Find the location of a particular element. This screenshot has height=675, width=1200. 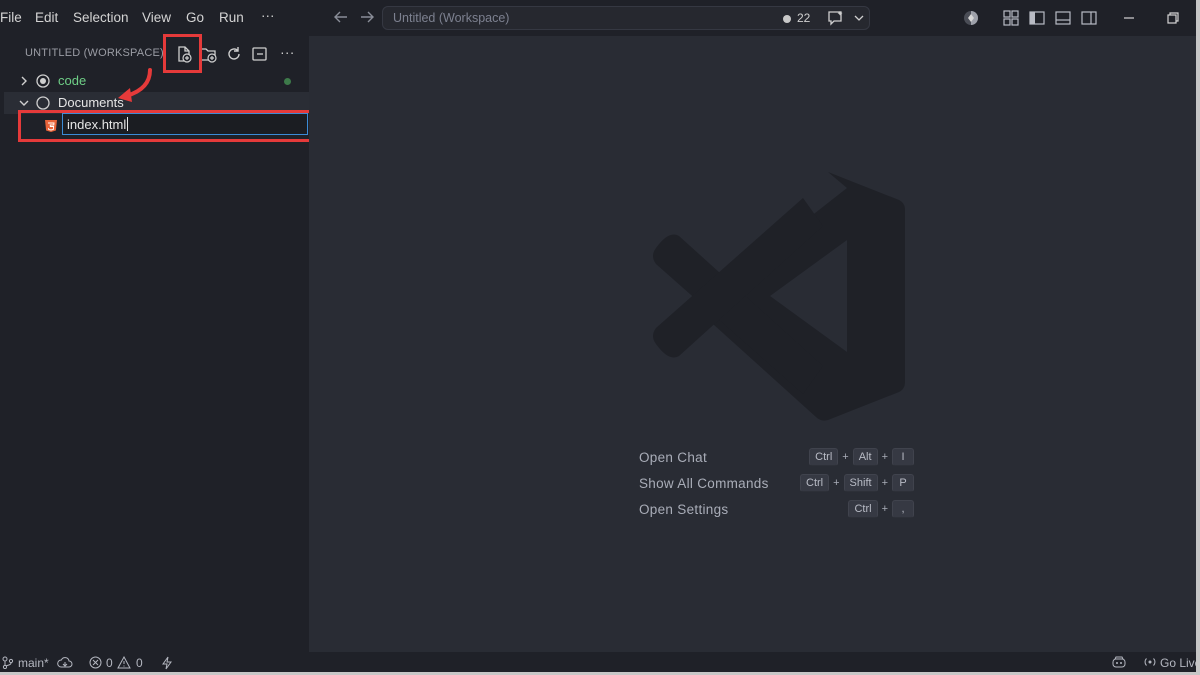

git-branch-icon is located at coordinates (8, 662).